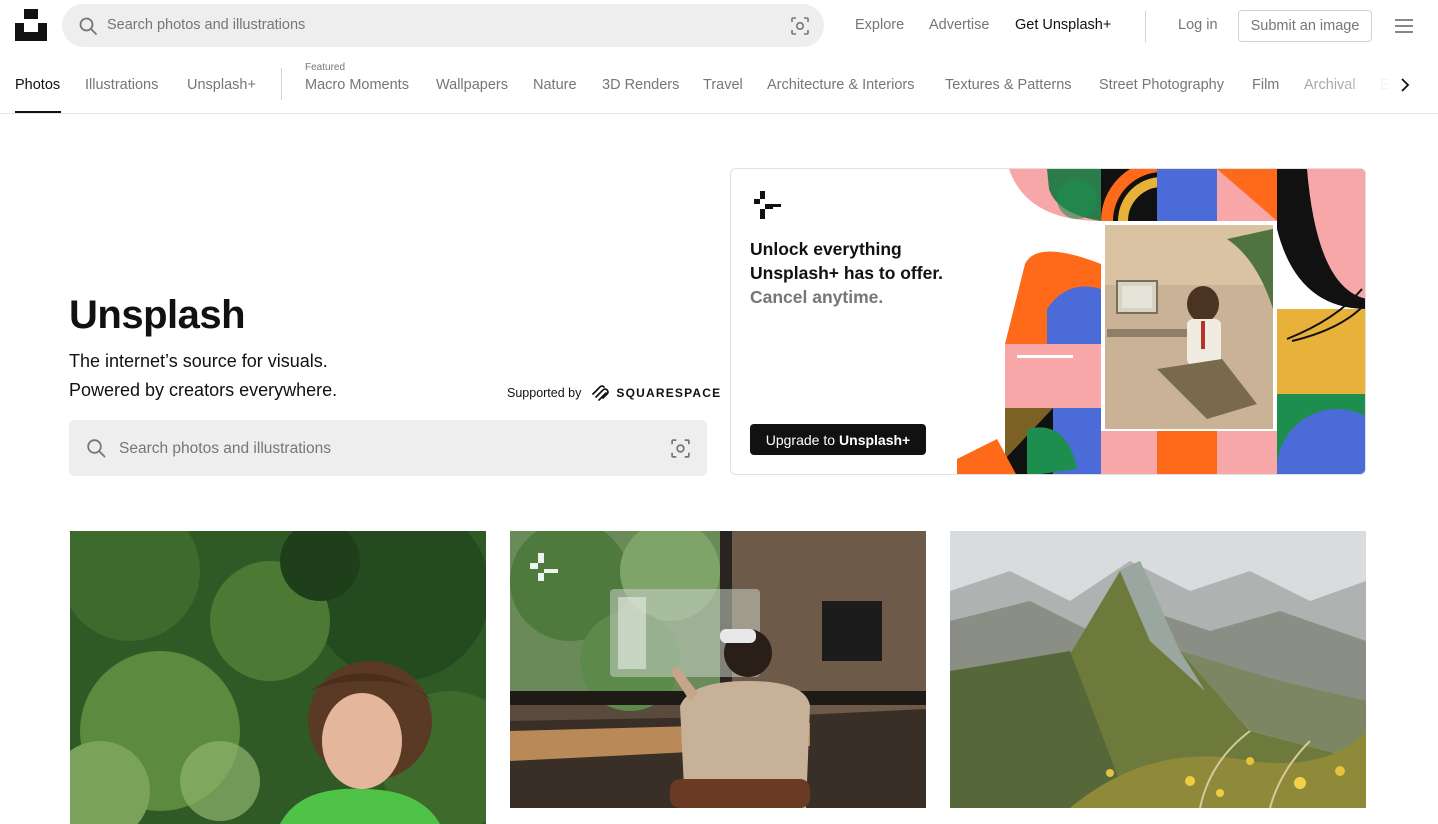  What do you see at coordinates (1370, 84) in the screenshot?
I see `tabs-fade` at bounding box center [1370, 84].